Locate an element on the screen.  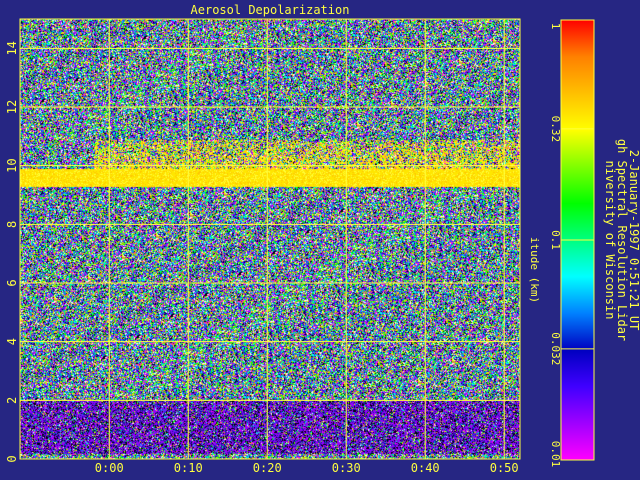
colorbar-tick-label: 1 is located at coordinates (555, 26).